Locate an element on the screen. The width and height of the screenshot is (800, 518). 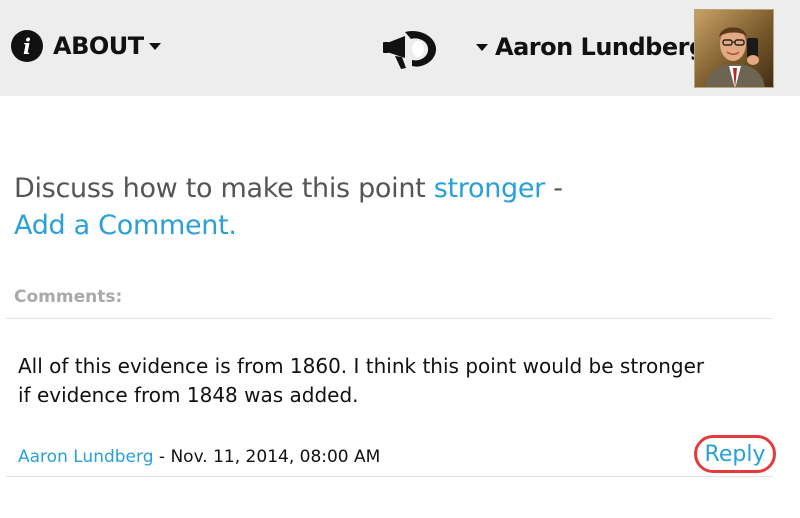
user-menu: Aaron Lundberg is located at coordinates (591, 47).